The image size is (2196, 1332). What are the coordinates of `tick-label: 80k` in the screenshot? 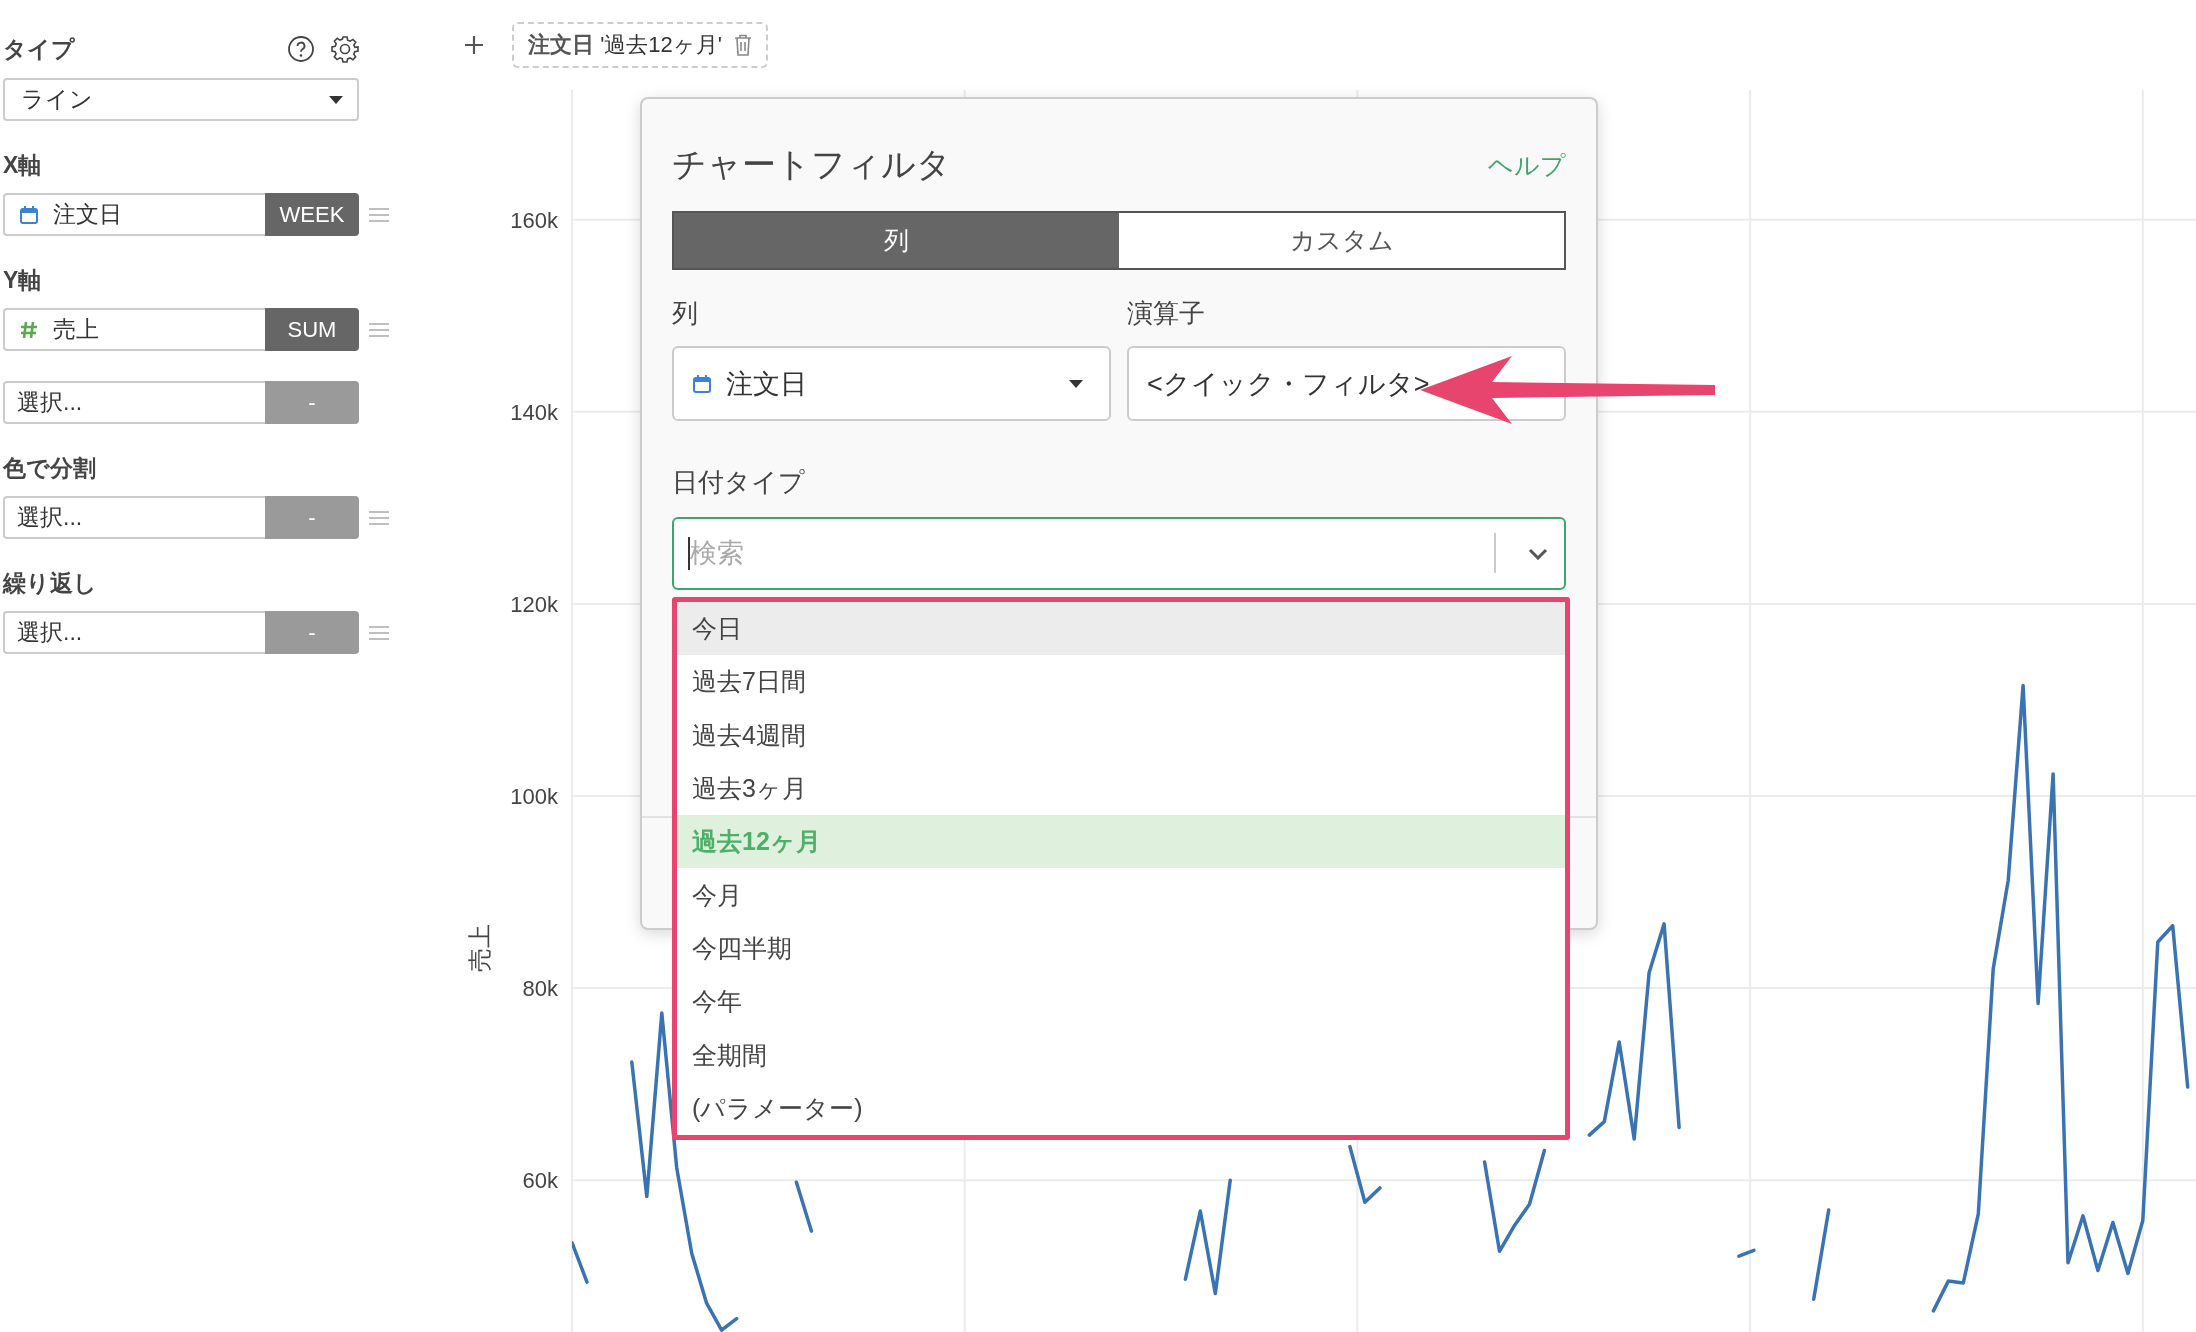 It's located at (540, 989).